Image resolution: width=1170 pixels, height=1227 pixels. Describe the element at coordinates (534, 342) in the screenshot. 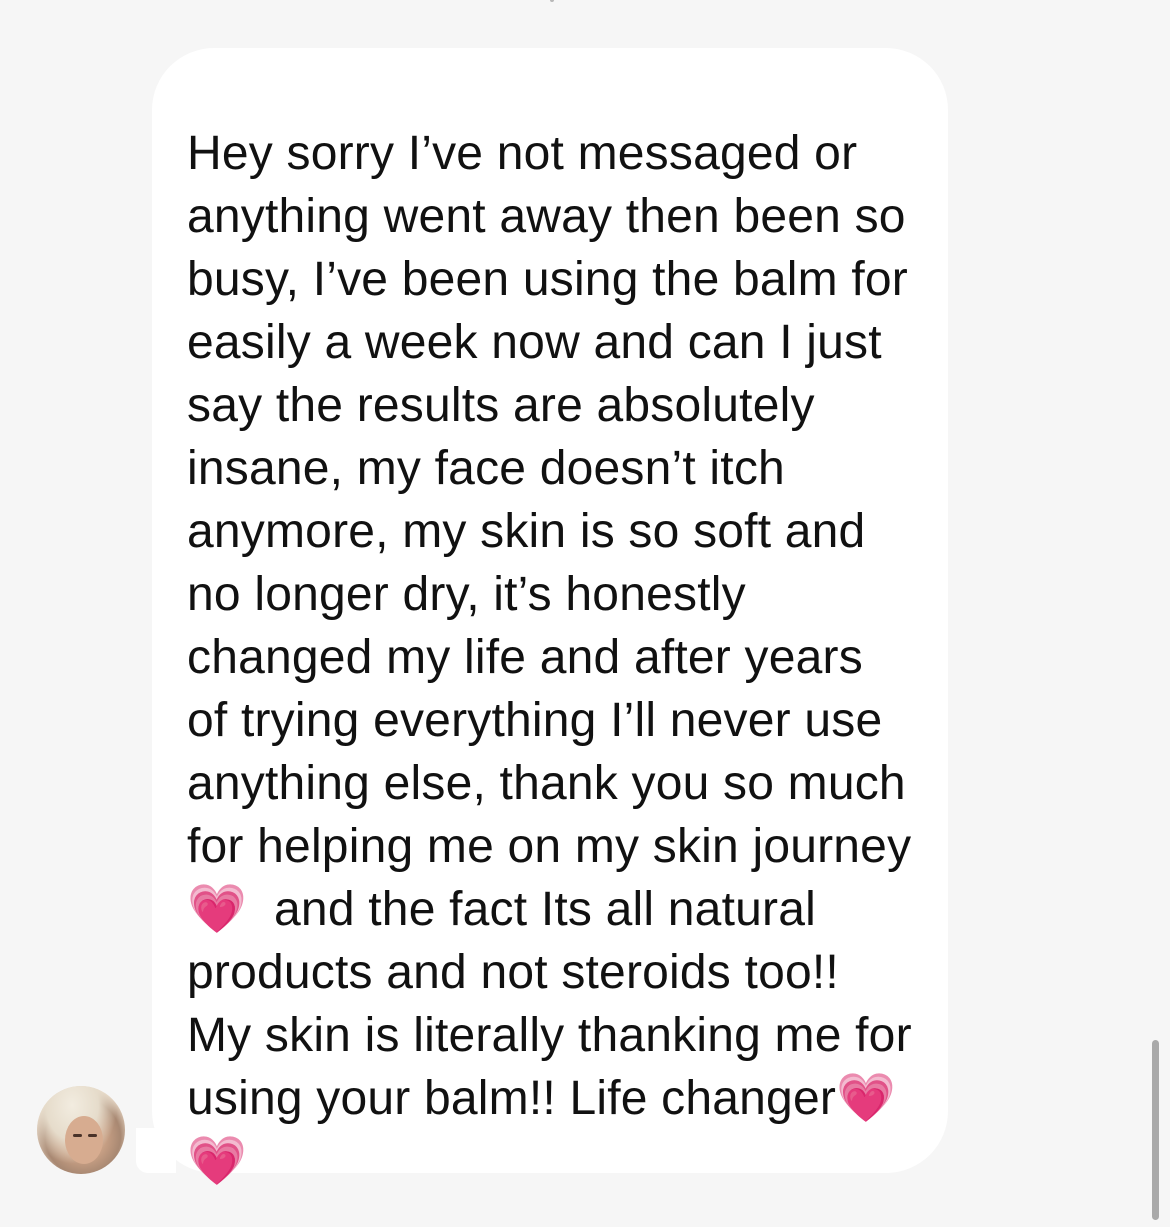

I see `message-line: easily a week now and can I just` at that location.